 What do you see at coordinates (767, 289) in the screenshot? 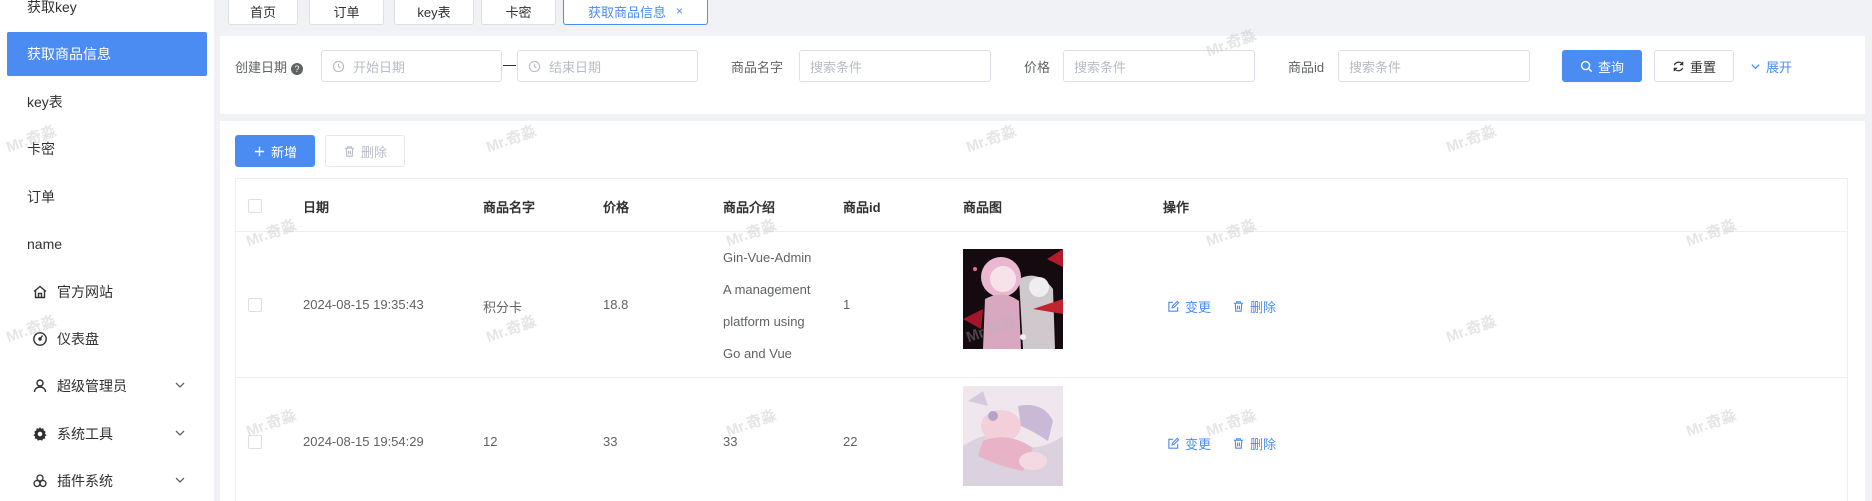
I see `row-description-line: A management` at bounding box center [767, 289].